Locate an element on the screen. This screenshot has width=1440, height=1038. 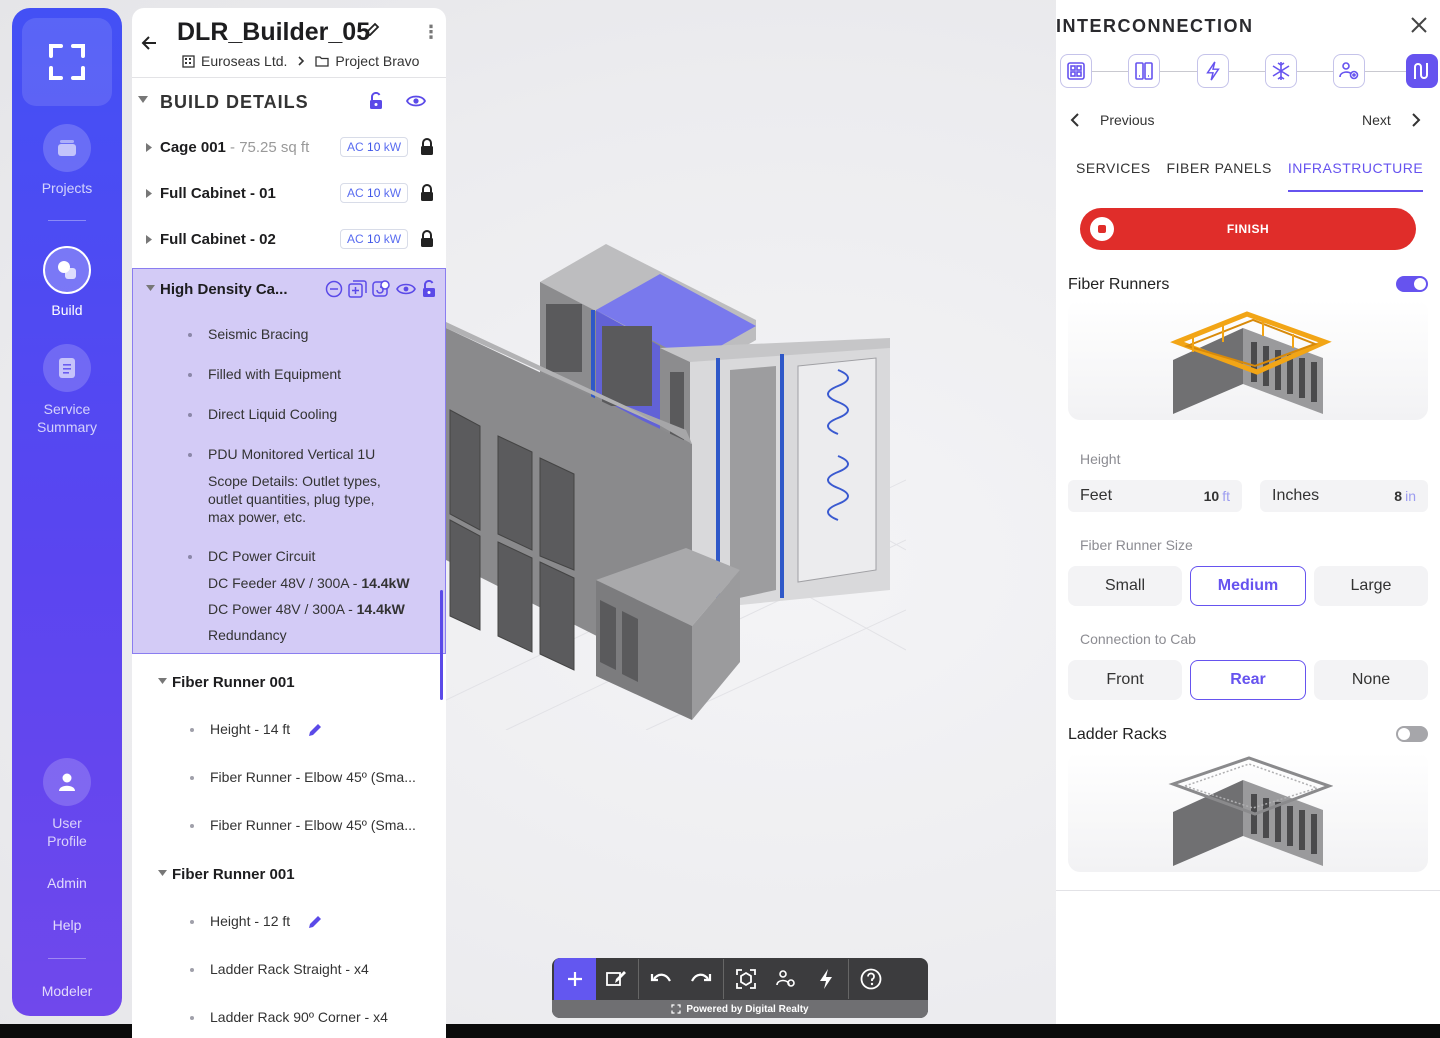
nav-admin: Admin is located at coordinates (67, 883).